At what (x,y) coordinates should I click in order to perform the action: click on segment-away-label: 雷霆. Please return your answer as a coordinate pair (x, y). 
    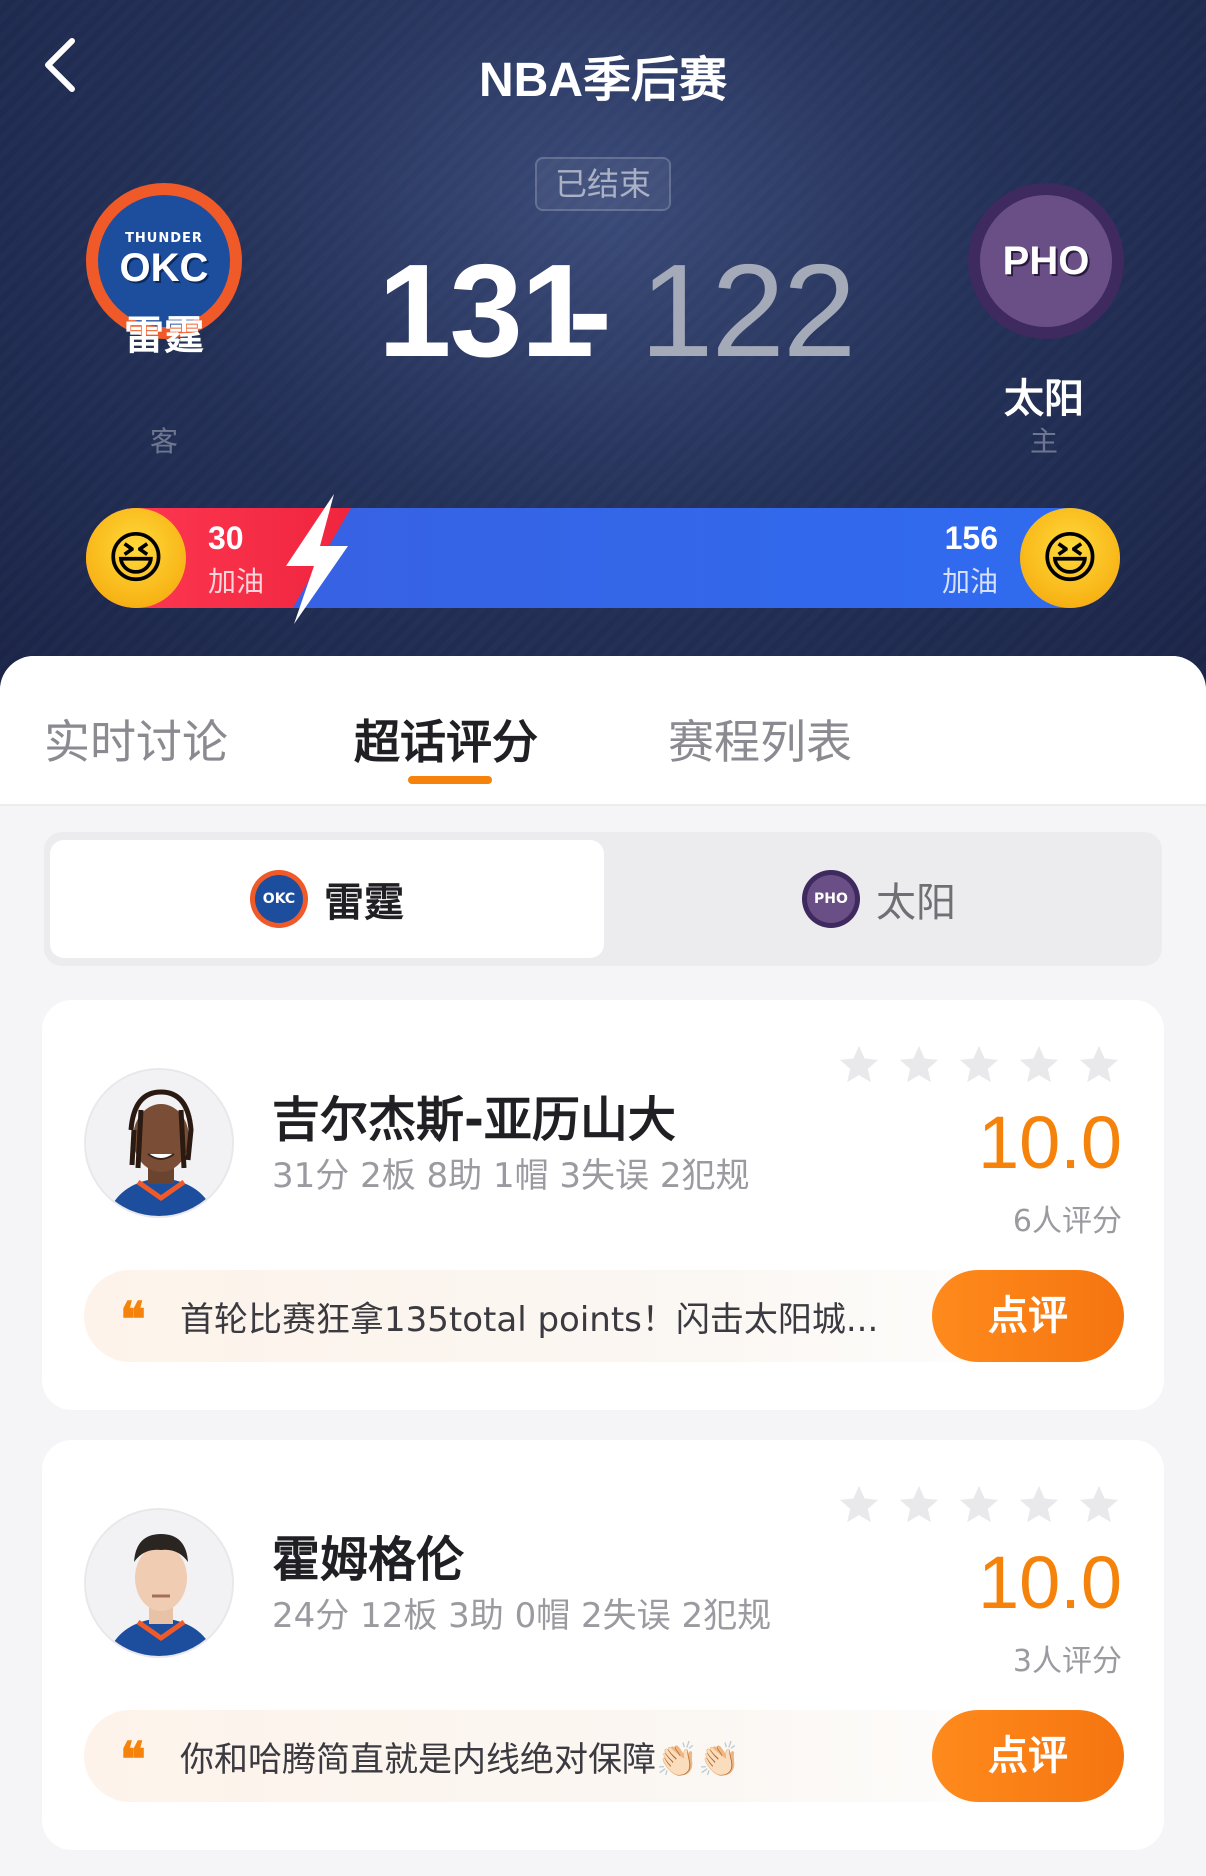
    Looking at the image, I should click on (364, 903).